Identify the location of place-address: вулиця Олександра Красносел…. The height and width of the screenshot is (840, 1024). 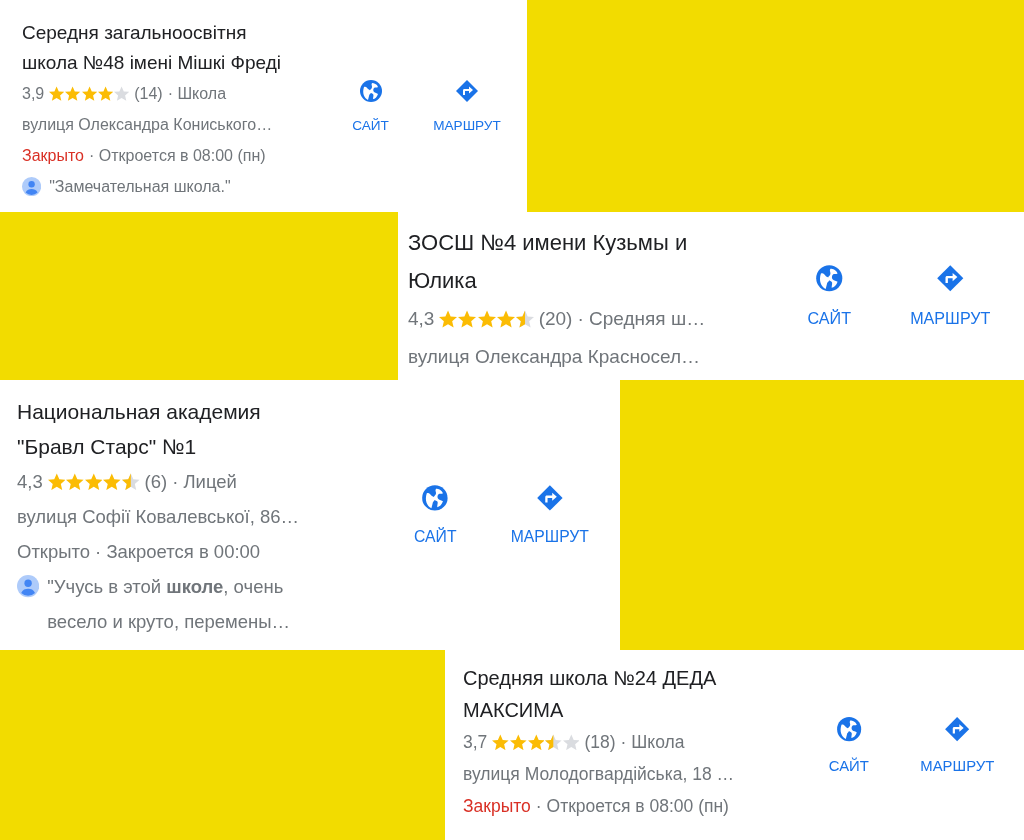
(554, 357).